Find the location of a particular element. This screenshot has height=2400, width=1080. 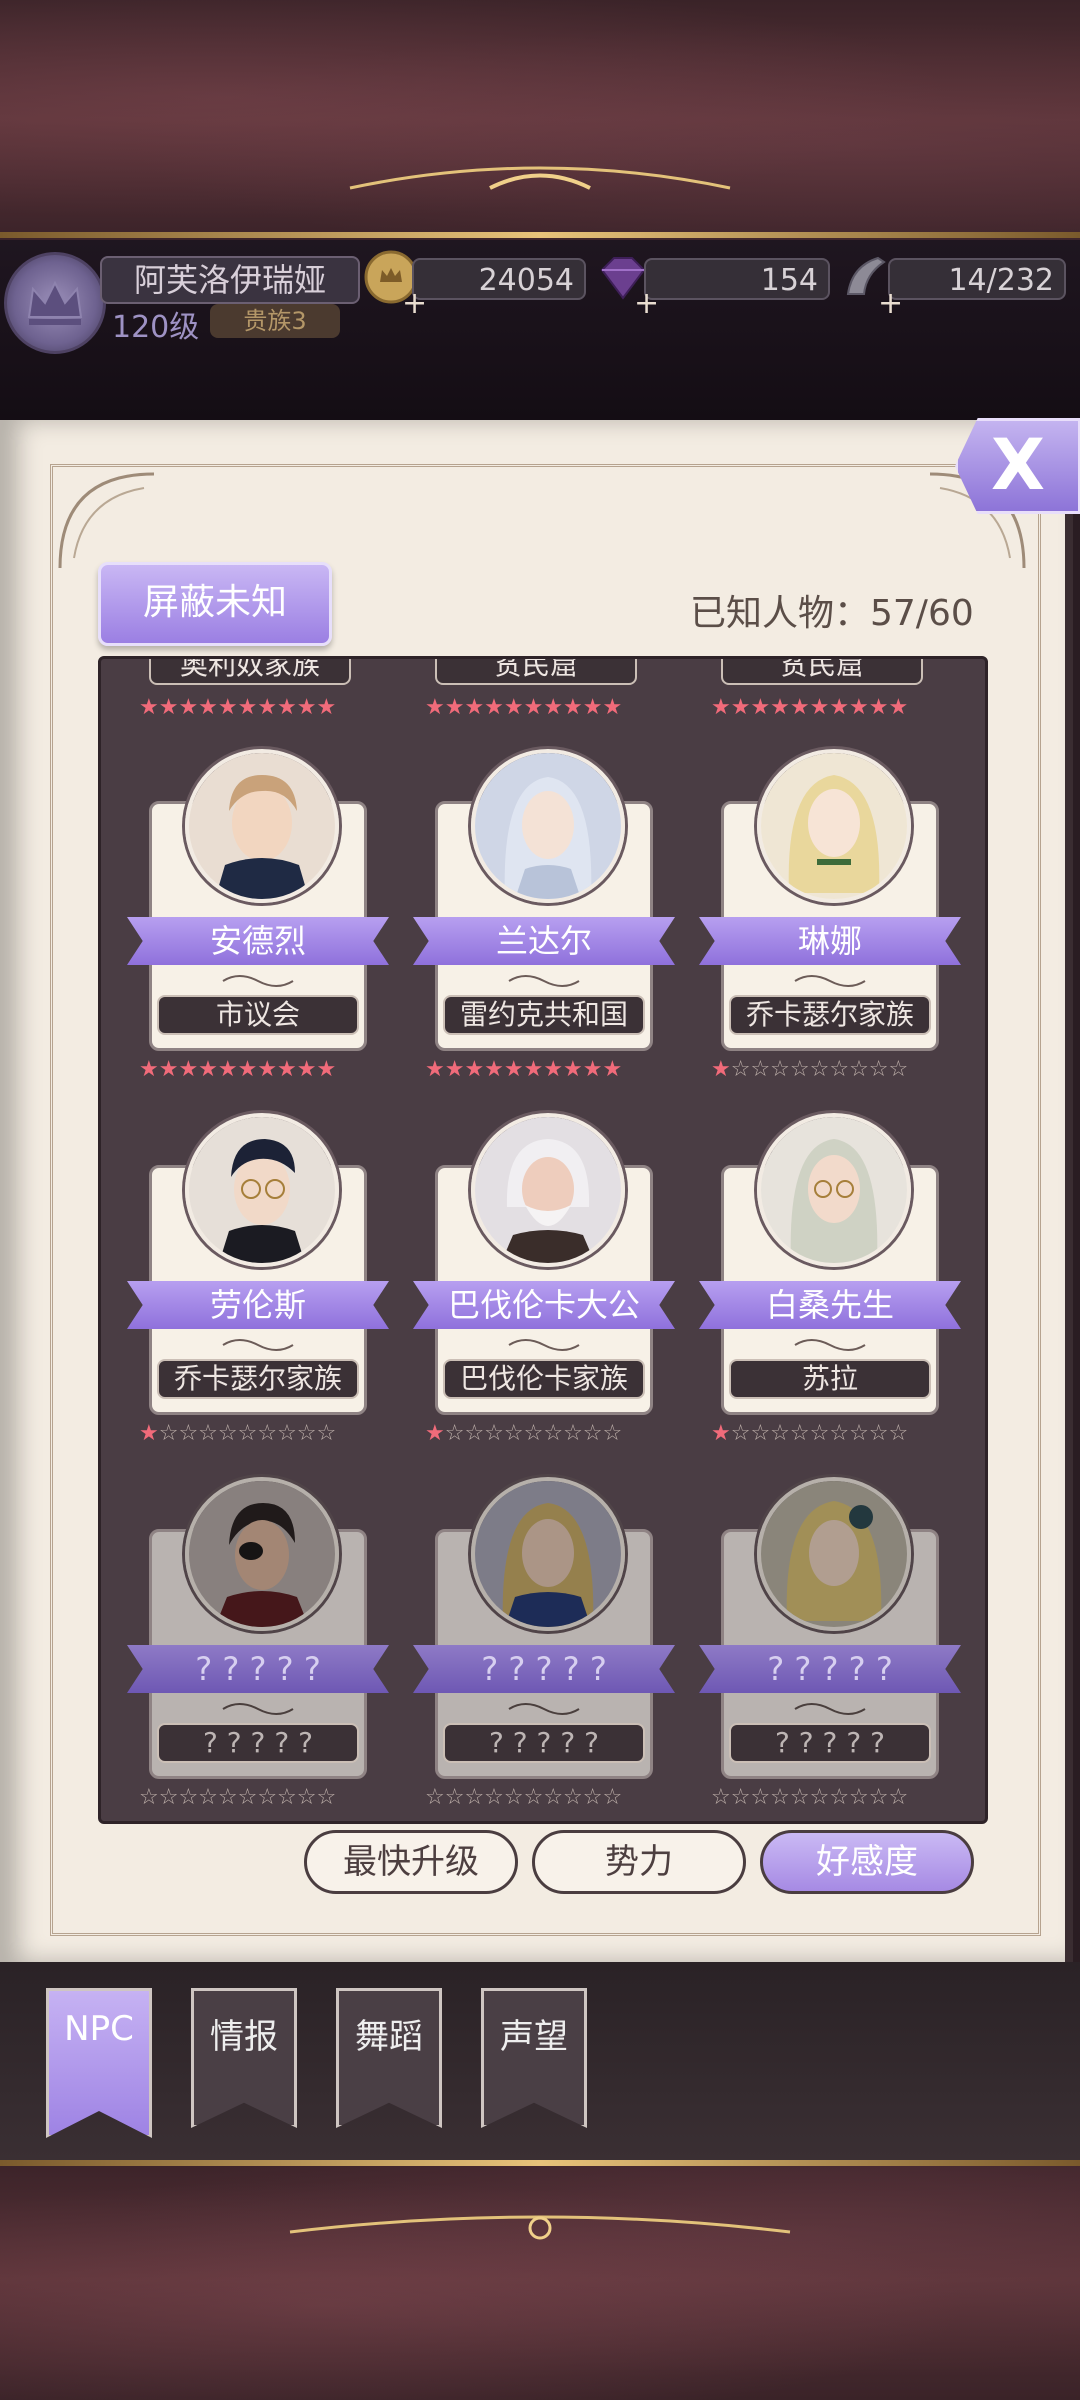

tab-dance: 舞蹈 is located at coordinates (389, 2058).